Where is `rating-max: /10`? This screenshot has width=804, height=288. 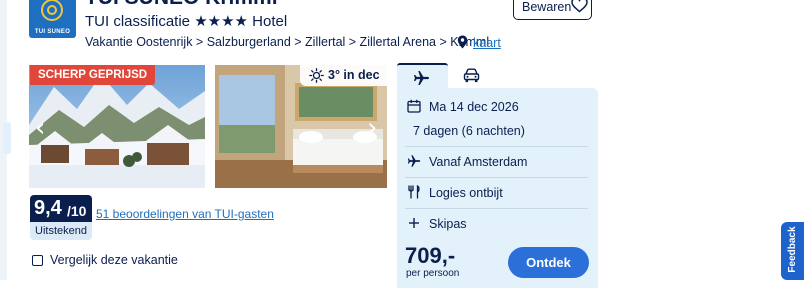 rating-max: /10 is located at coordinates (77, 211).